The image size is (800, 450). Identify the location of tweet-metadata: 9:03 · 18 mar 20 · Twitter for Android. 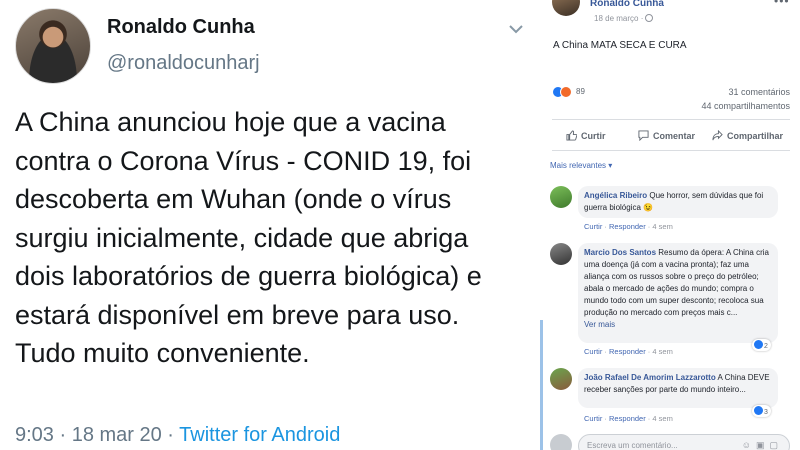
(177, 435).